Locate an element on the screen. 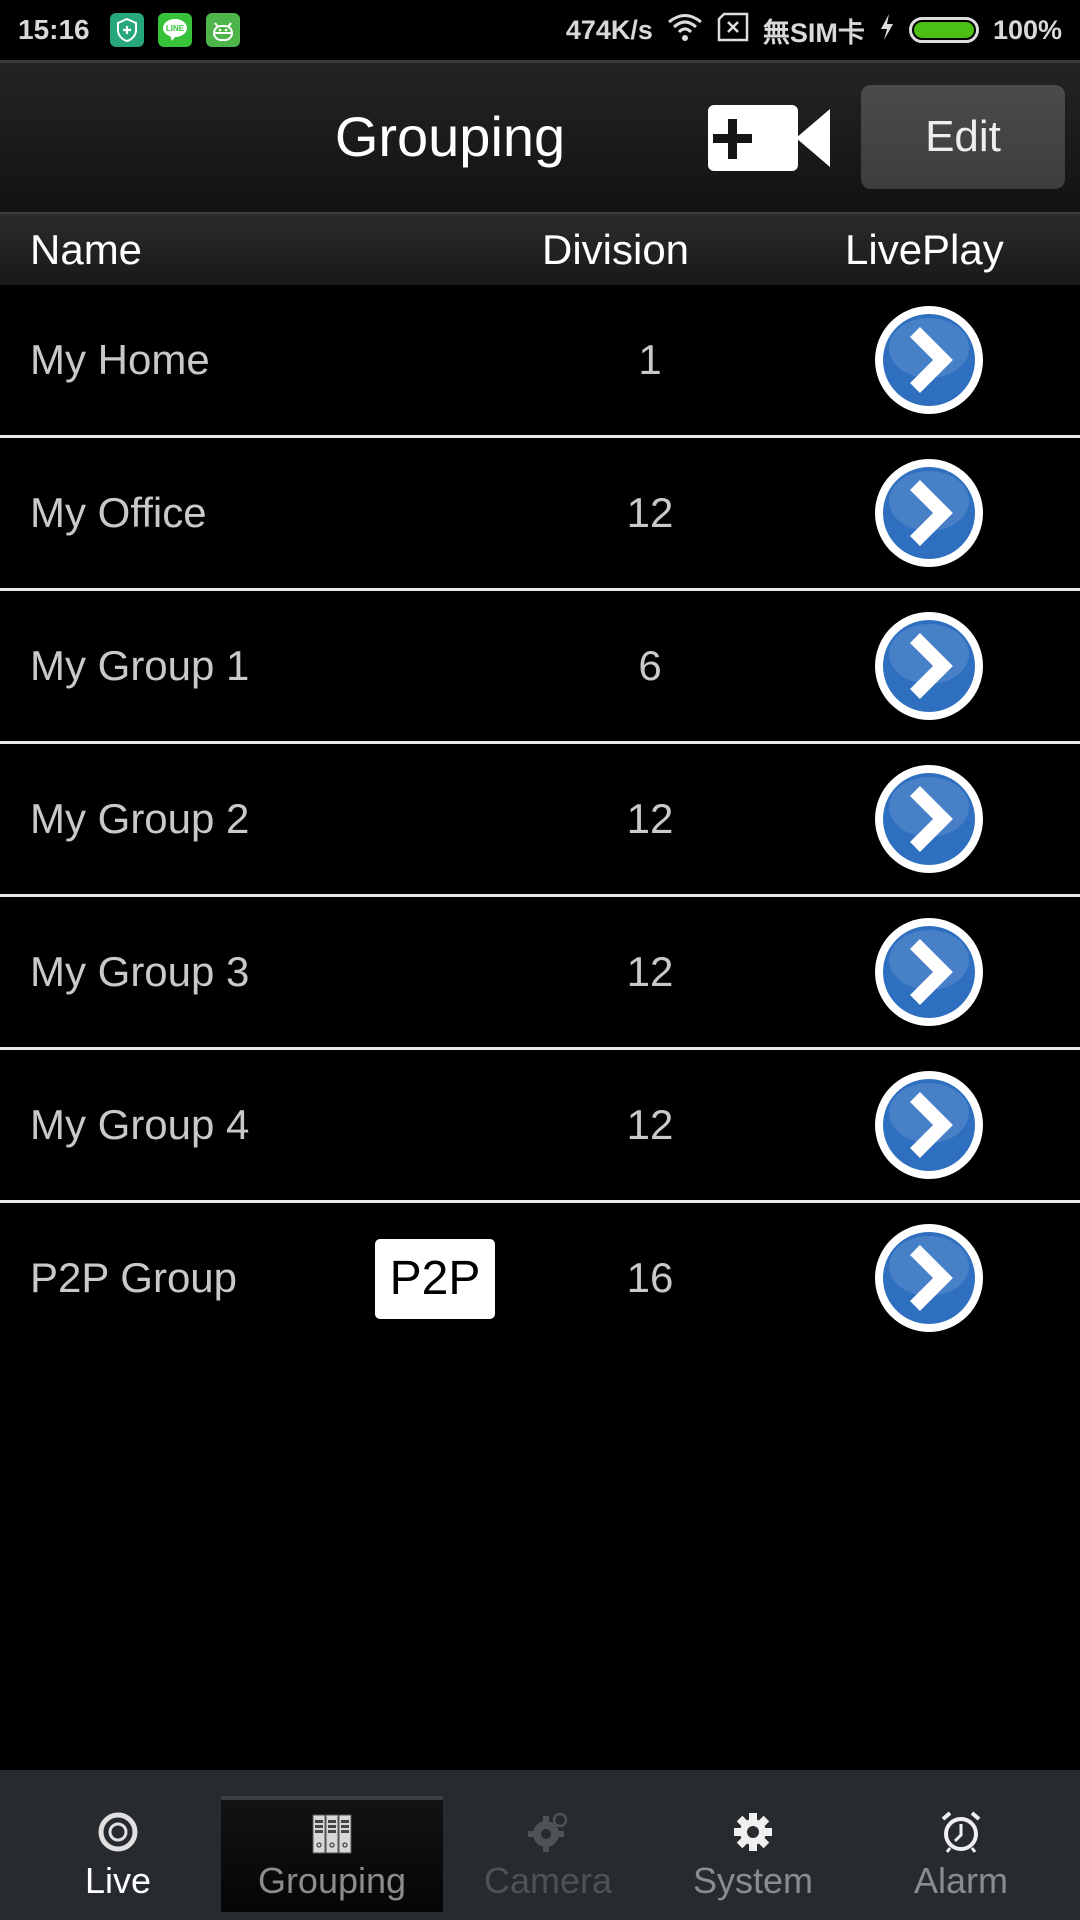  tab-label: System is located at coordinates (753, 1880).